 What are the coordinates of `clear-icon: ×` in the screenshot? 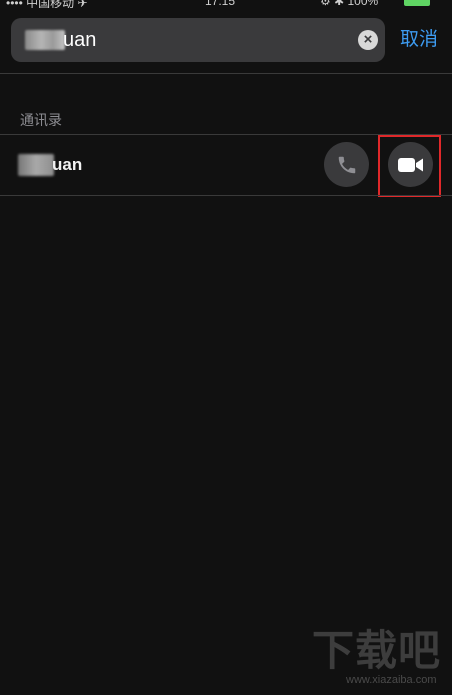 It's located at (368, 40).